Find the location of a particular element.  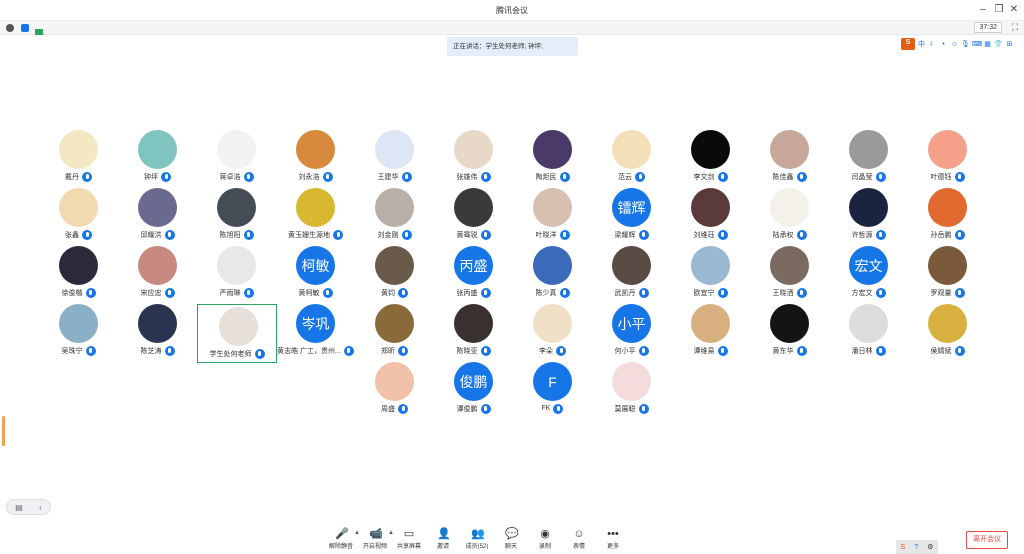

participant-tile: 吴珠宁 is located at coordinates (78, 332).